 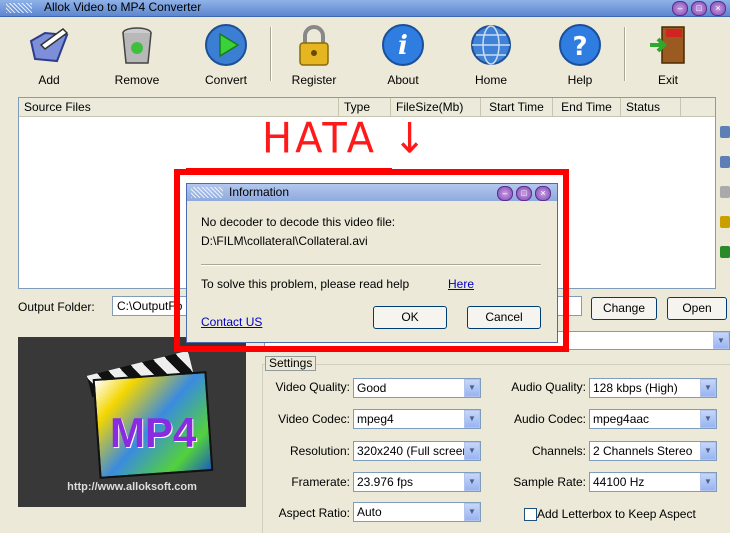 I want to click on open-button: Open, so click(x=697, y=308).